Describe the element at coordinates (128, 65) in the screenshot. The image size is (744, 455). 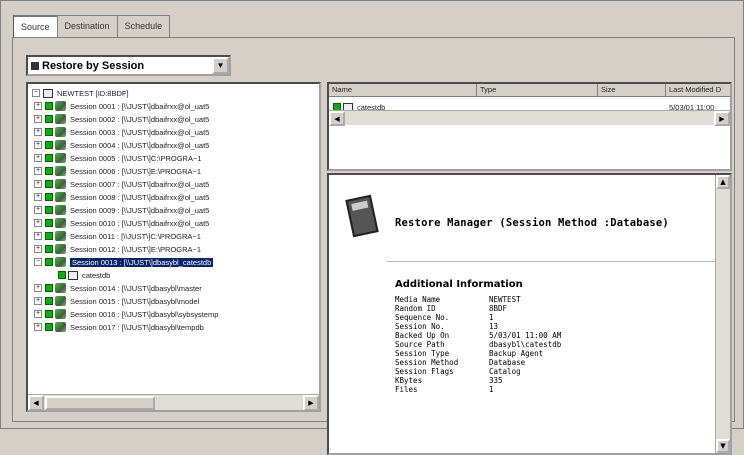
I see `view-selector: Restore by Session ▼` at that location.